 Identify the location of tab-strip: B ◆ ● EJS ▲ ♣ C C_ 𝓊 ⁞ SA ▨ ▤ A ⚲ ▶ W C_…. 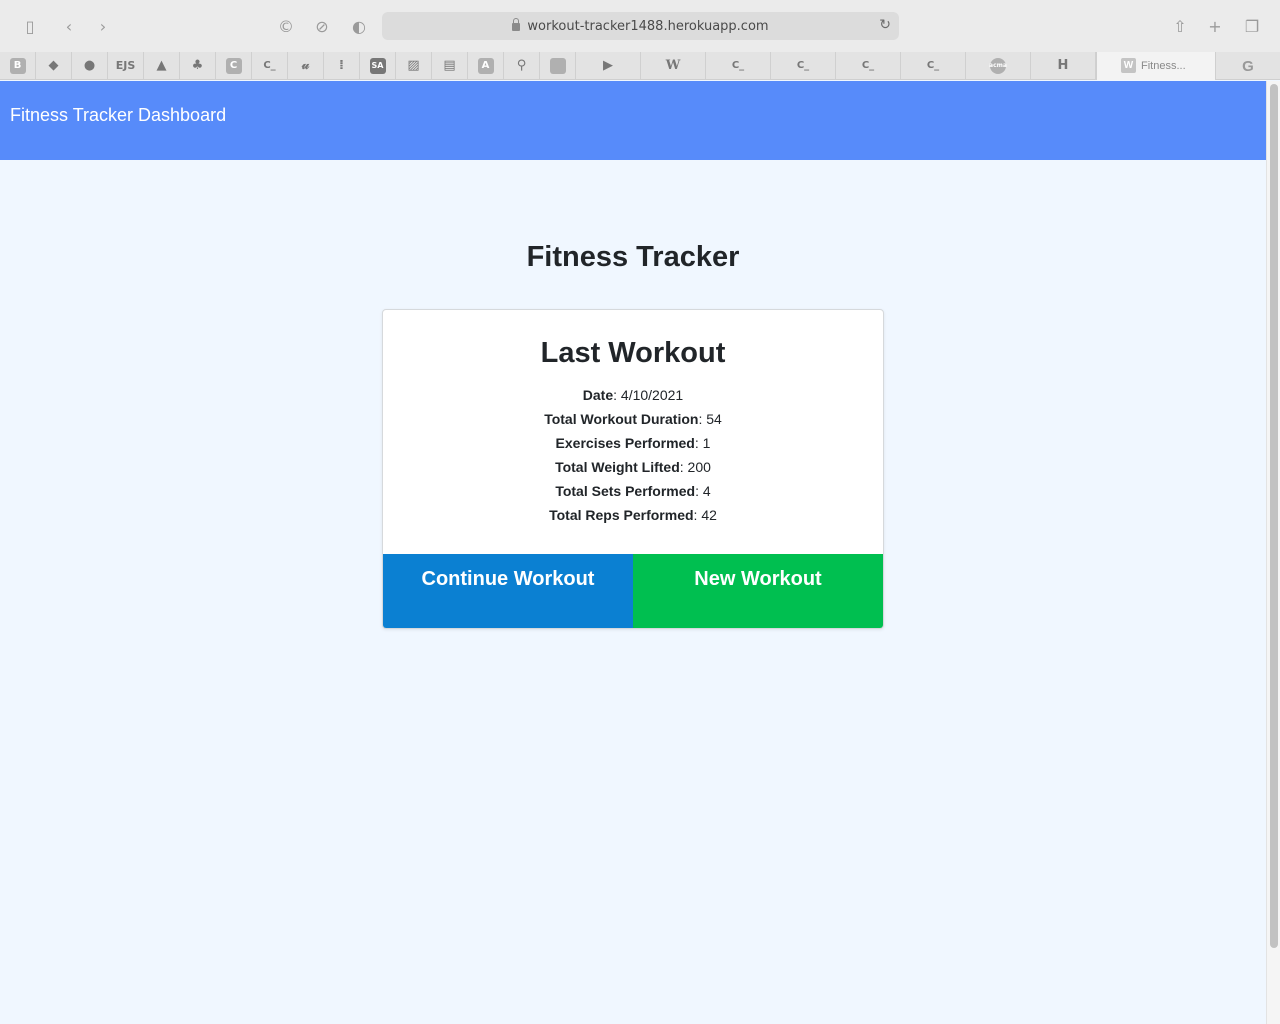
(640, 66).